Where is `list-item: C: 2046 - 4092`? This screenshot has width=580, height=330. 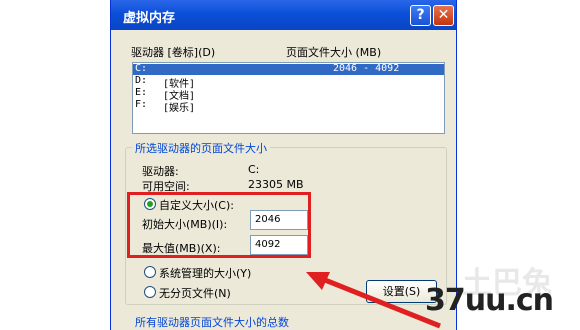
list-item: C: 2046 - 4092 is located at coordinates (288, 69).